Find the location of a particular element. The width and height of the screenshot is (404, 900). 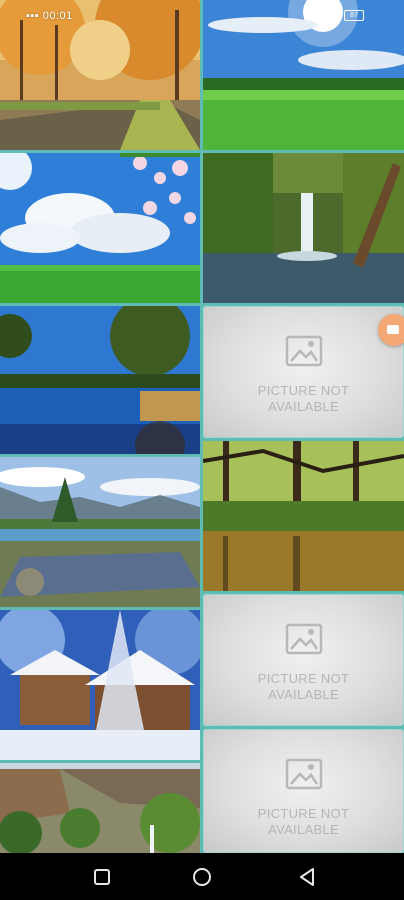

wallpaper-thumbnail-canyon-forest is located at coordinates (100, 808).